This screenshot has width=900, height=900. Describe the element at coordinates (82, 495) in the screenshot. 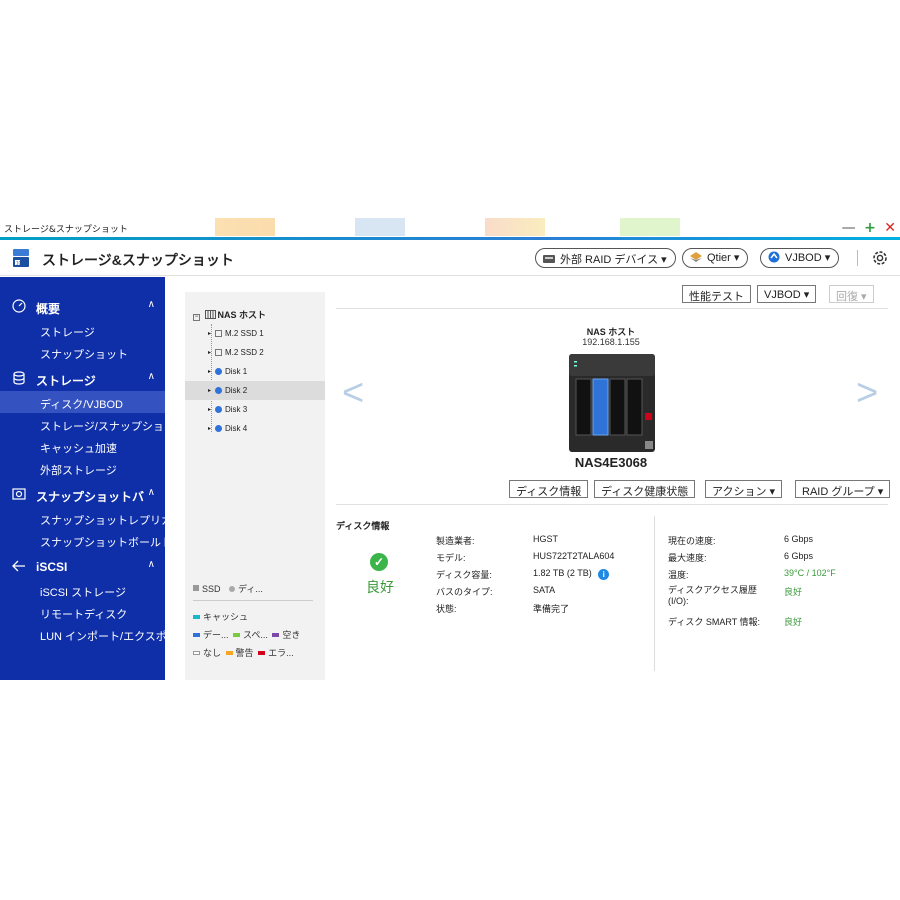

I see `sidebar-group-snapshot-backup: スナップショットバ ∧` at that location.